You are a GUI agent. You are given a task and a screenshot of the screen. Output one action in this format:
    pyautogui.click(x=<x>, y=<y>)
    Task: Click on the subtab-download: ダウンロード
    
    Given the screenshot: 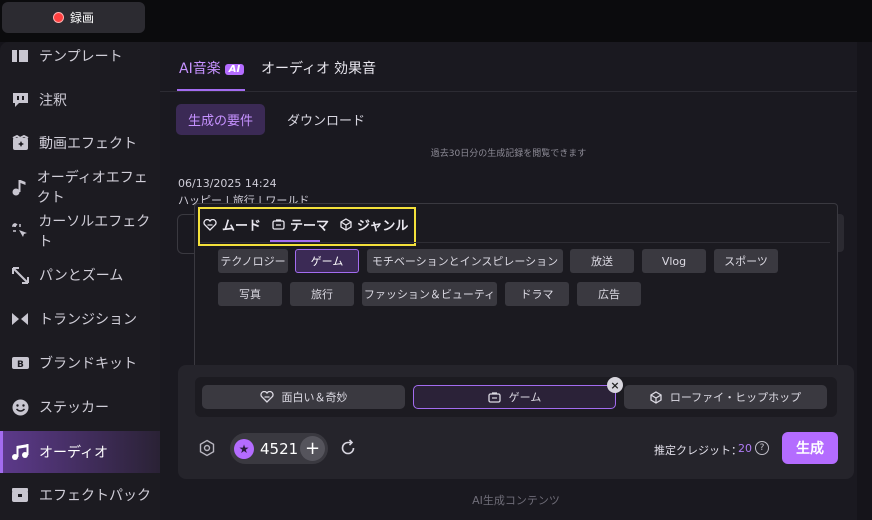 What is the action you would take?
    pyautogui.click(x=326, y=119)
    